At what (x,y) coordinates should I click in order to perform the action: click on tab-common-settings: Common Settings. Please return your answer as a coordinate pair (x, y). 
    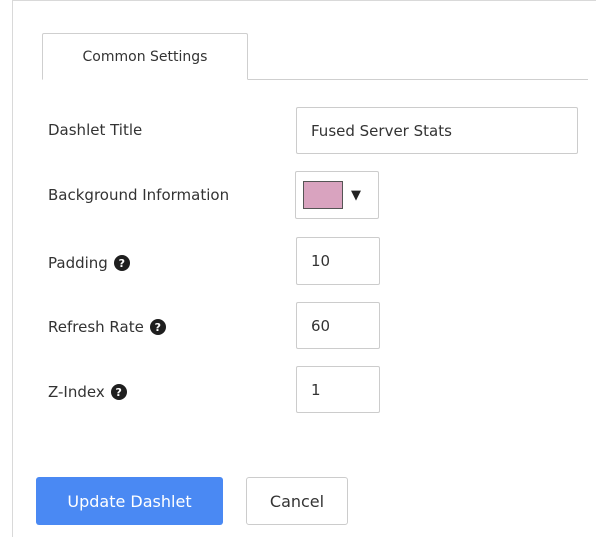
    Looking at the image, I should click on (145, 56).